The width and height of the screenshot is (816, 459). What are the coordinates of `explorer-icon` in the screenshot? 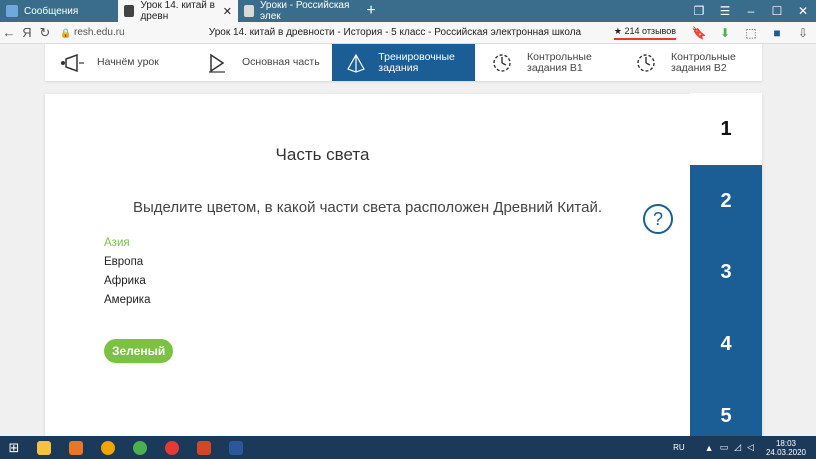 It's located at (44, 447).